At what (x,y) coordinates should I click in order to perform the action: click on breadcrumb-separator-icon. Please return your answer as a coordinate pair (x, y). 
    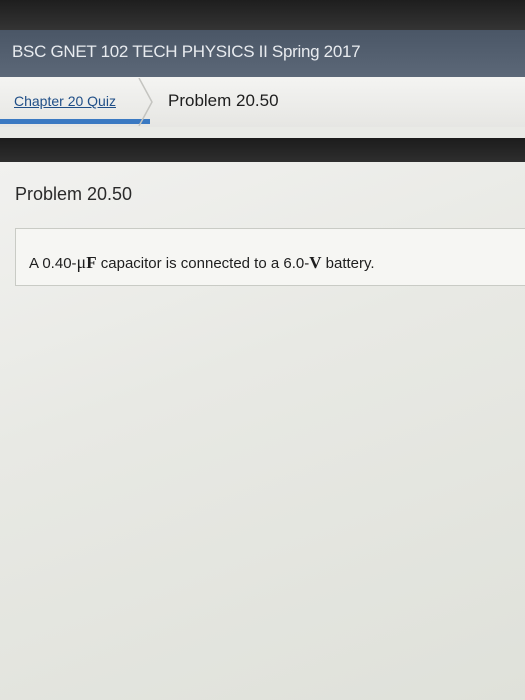
    Looking at the image, I should click on (145, 102).